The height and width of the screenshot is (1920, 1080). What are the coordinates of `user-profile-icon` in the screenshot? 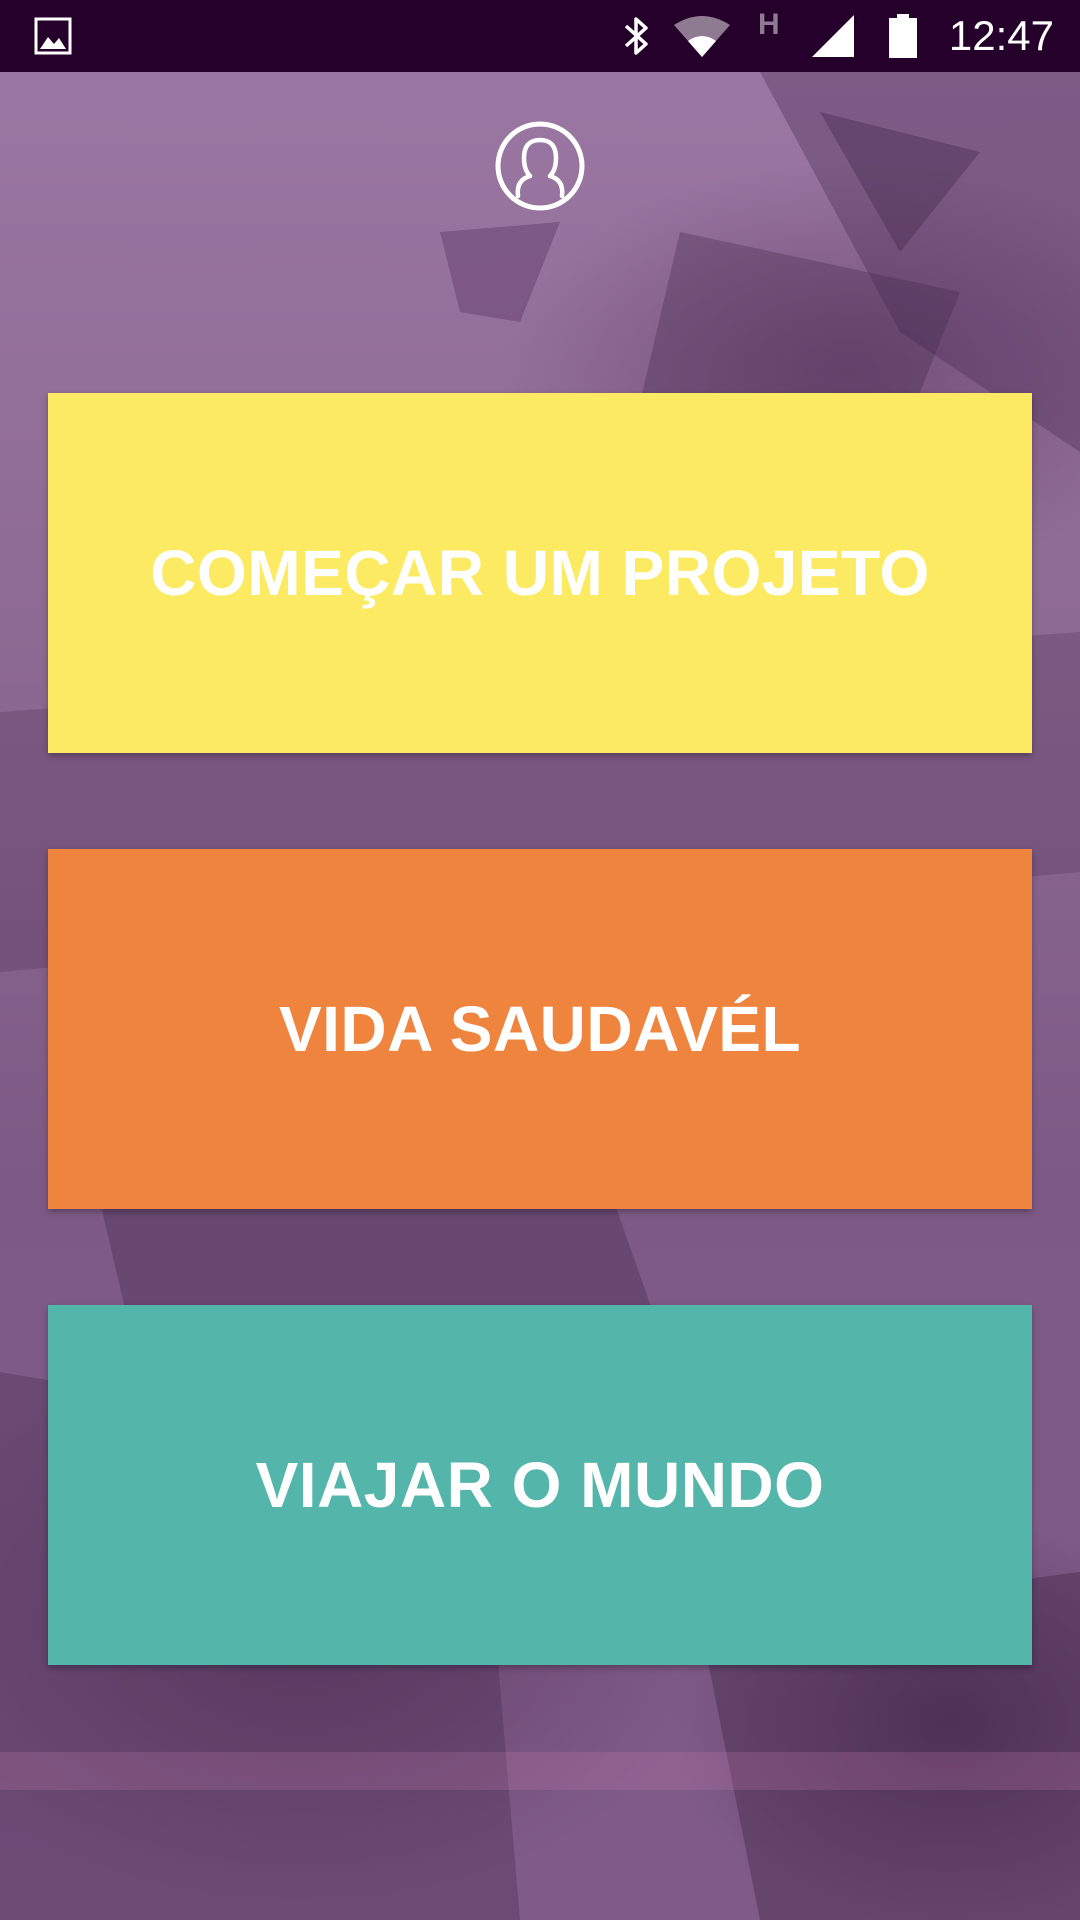 It's located at (540, 166).